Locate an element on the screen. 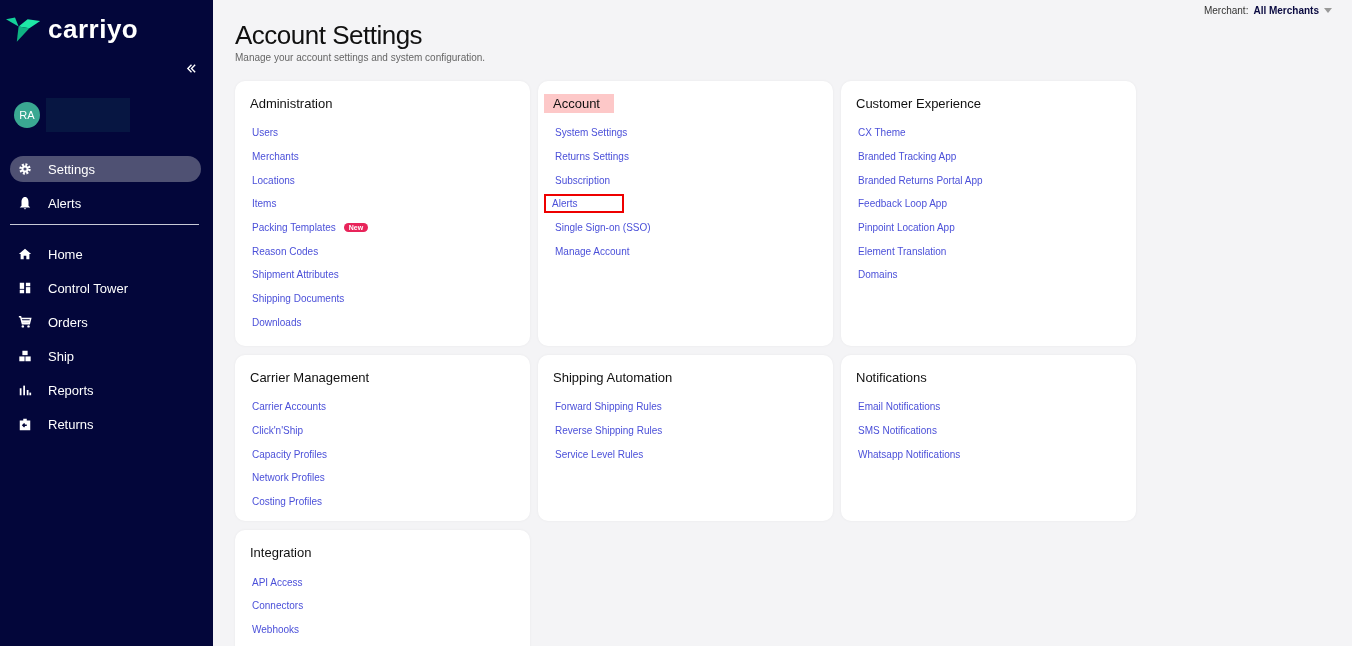 This screenshot has height=646, width=1352. logo-text: carriyo is located at coordinates (93, 29).